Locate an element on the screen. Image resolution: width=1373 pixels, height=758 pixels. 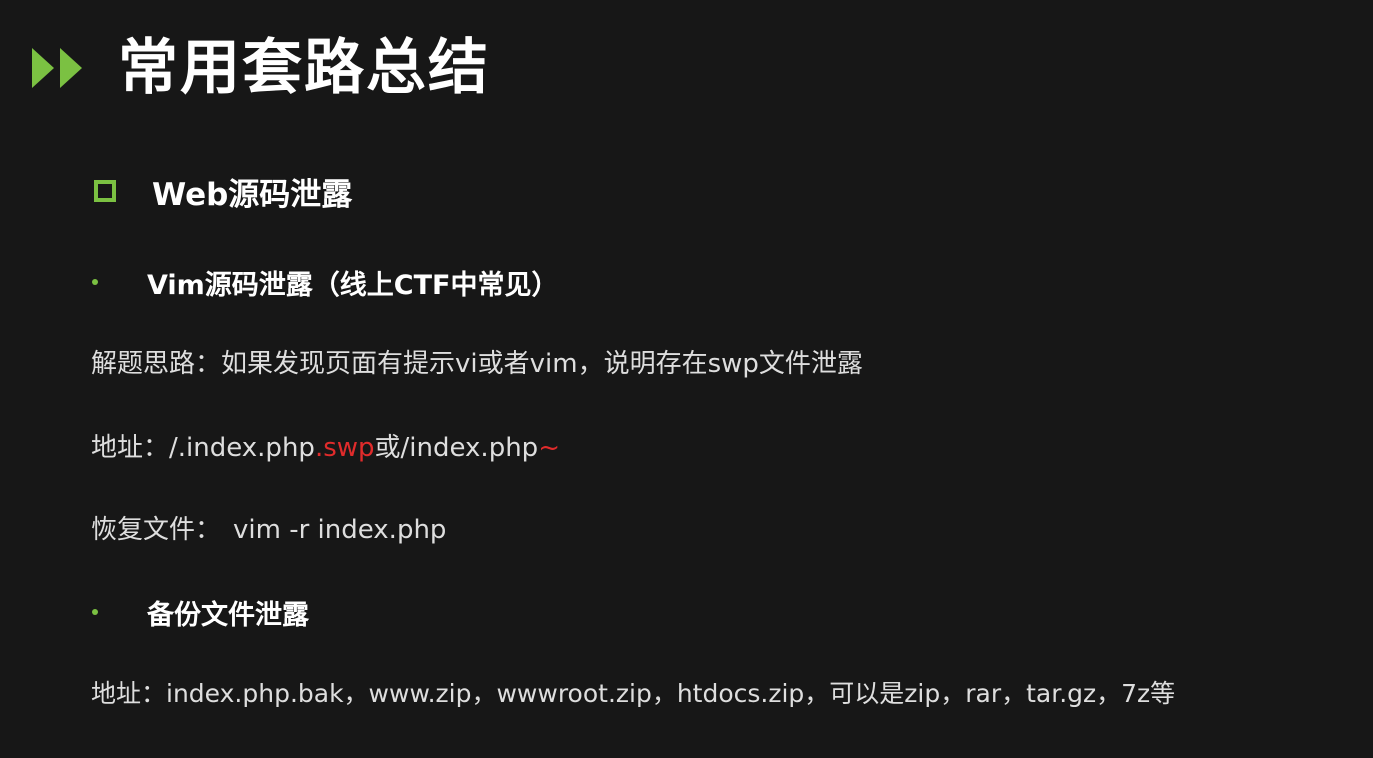
square-bullet-icon is located at coordinates (105, 191).